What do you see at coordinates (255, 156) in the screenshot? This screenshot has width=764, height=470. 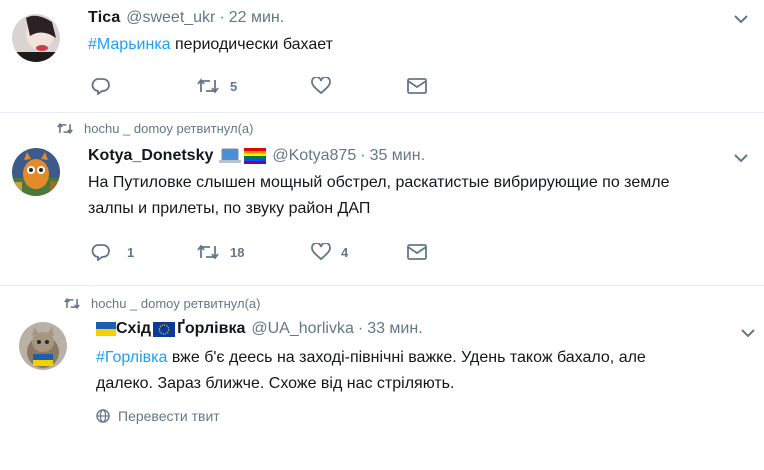 I see `rainbow-flag-icon` at bounding box center [255, 156].